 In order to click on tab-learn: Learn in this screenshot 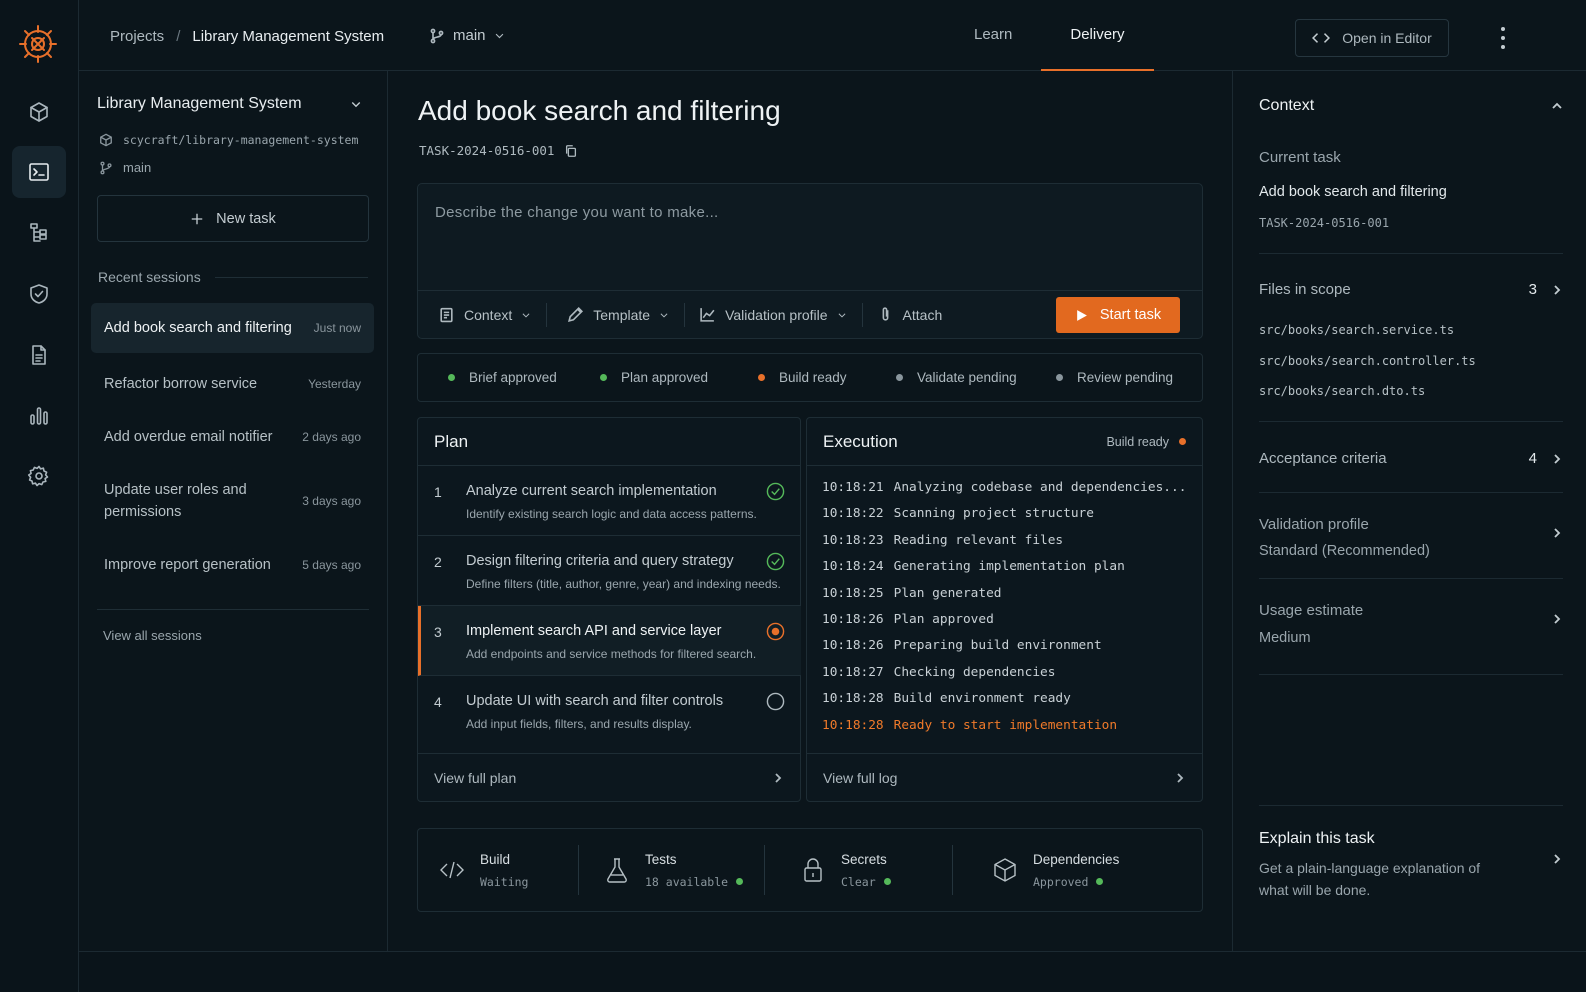, I will do `click(993, 35)`.